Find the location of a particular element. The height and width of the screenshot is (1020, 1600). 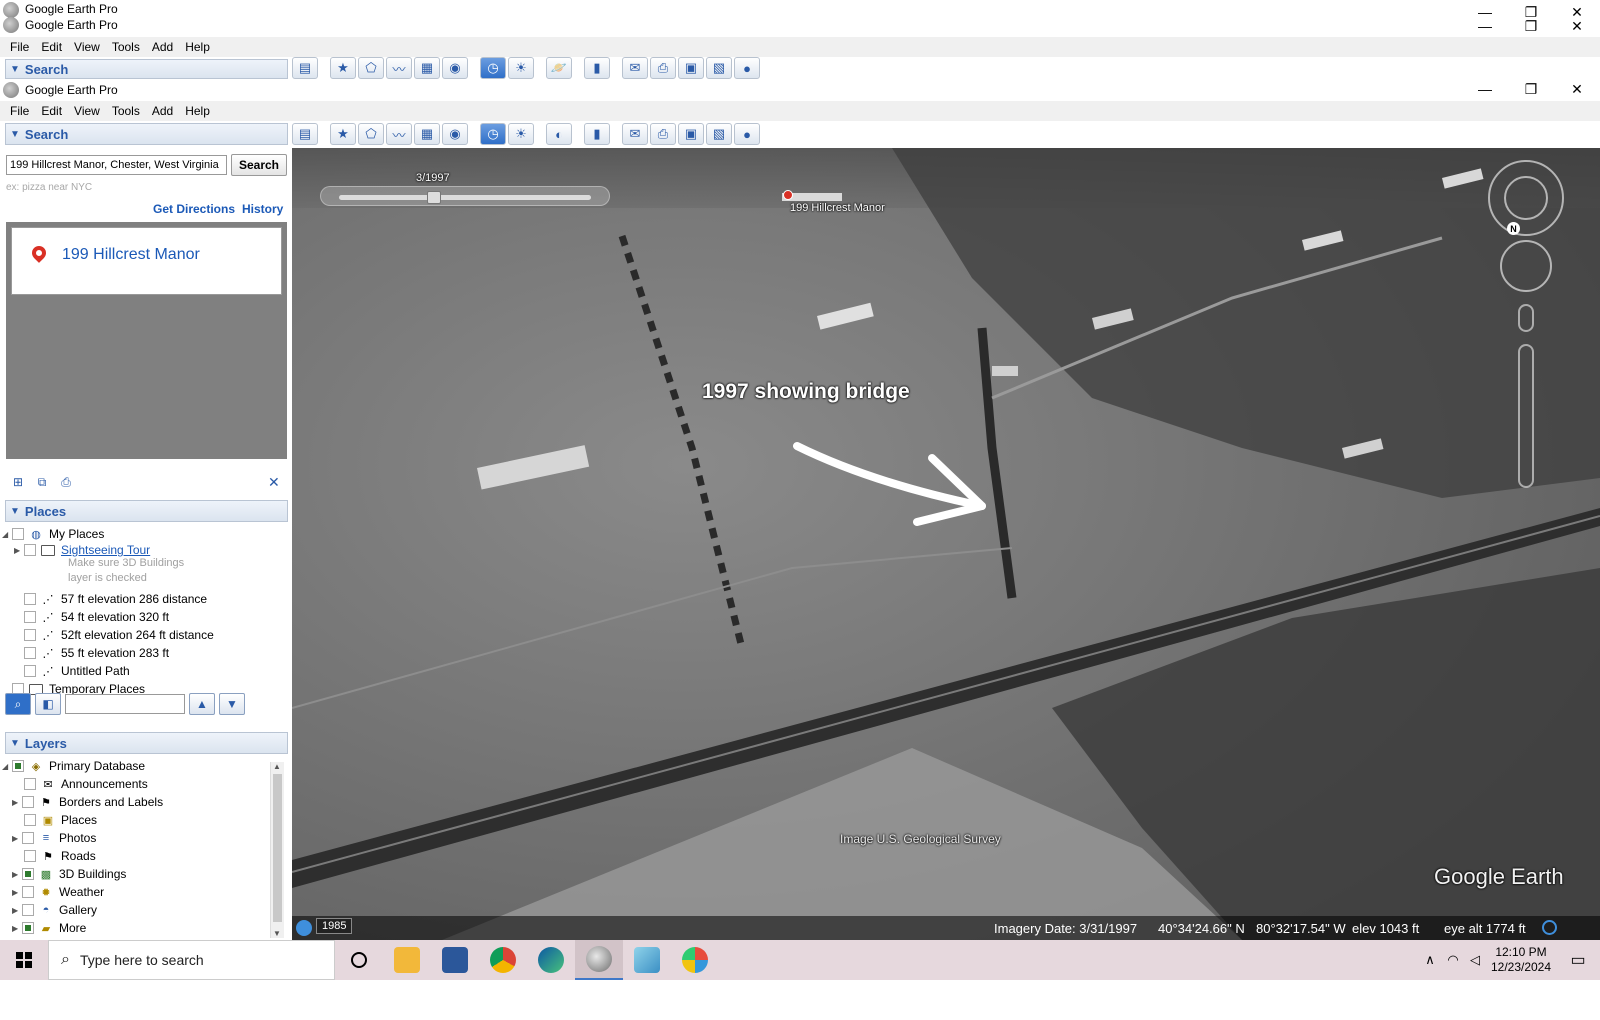

get-directions-link: Get Directions is located at coordinates (194, 209).